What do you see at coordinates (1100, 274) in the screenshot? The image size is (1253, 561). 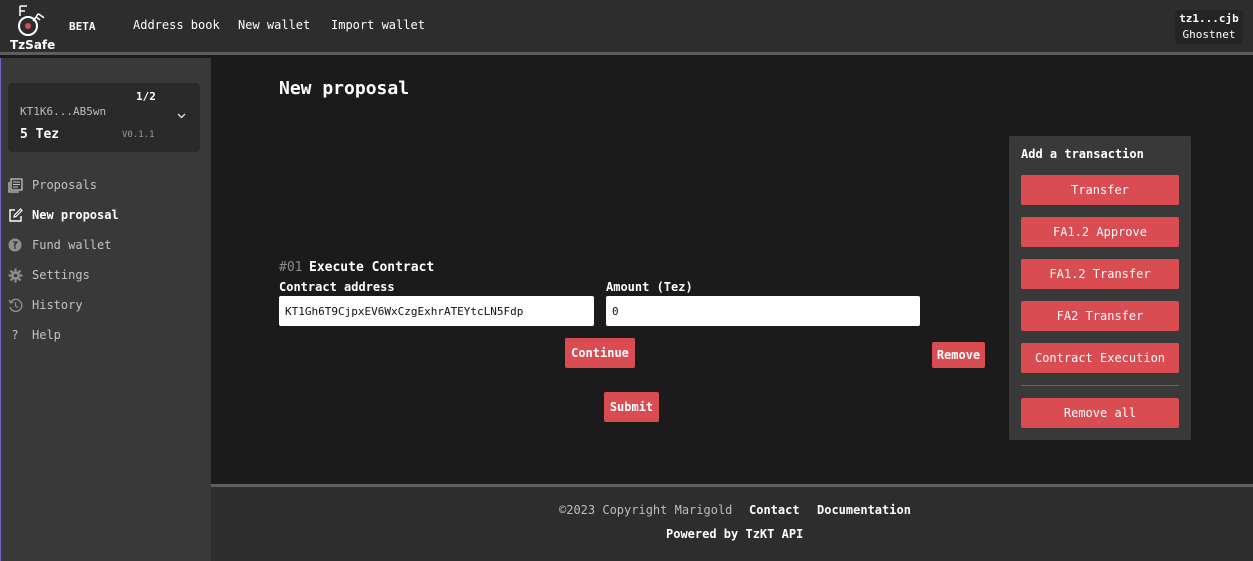 I see `add-fa12-transfer-button: FA1.2 Transfer` at bounding box center [1100, 274].